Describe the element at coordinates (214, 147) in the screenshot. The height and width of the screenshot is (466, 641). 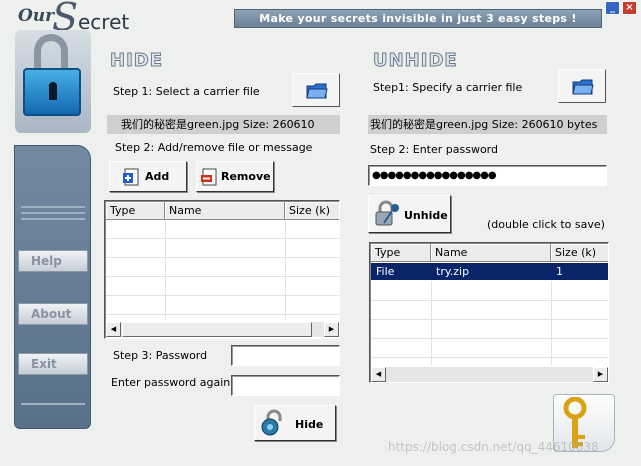
I see `hide-step2-label: Step 2: Add/remove file or message` at that location.